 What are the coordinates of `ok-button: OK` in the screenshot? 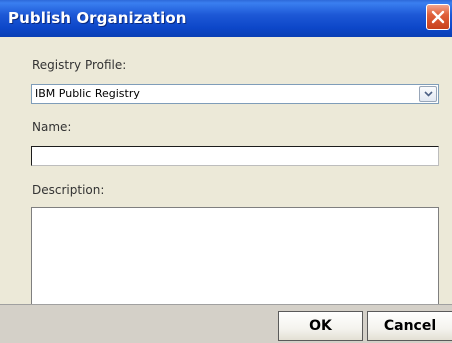 It's located at (320, 326).